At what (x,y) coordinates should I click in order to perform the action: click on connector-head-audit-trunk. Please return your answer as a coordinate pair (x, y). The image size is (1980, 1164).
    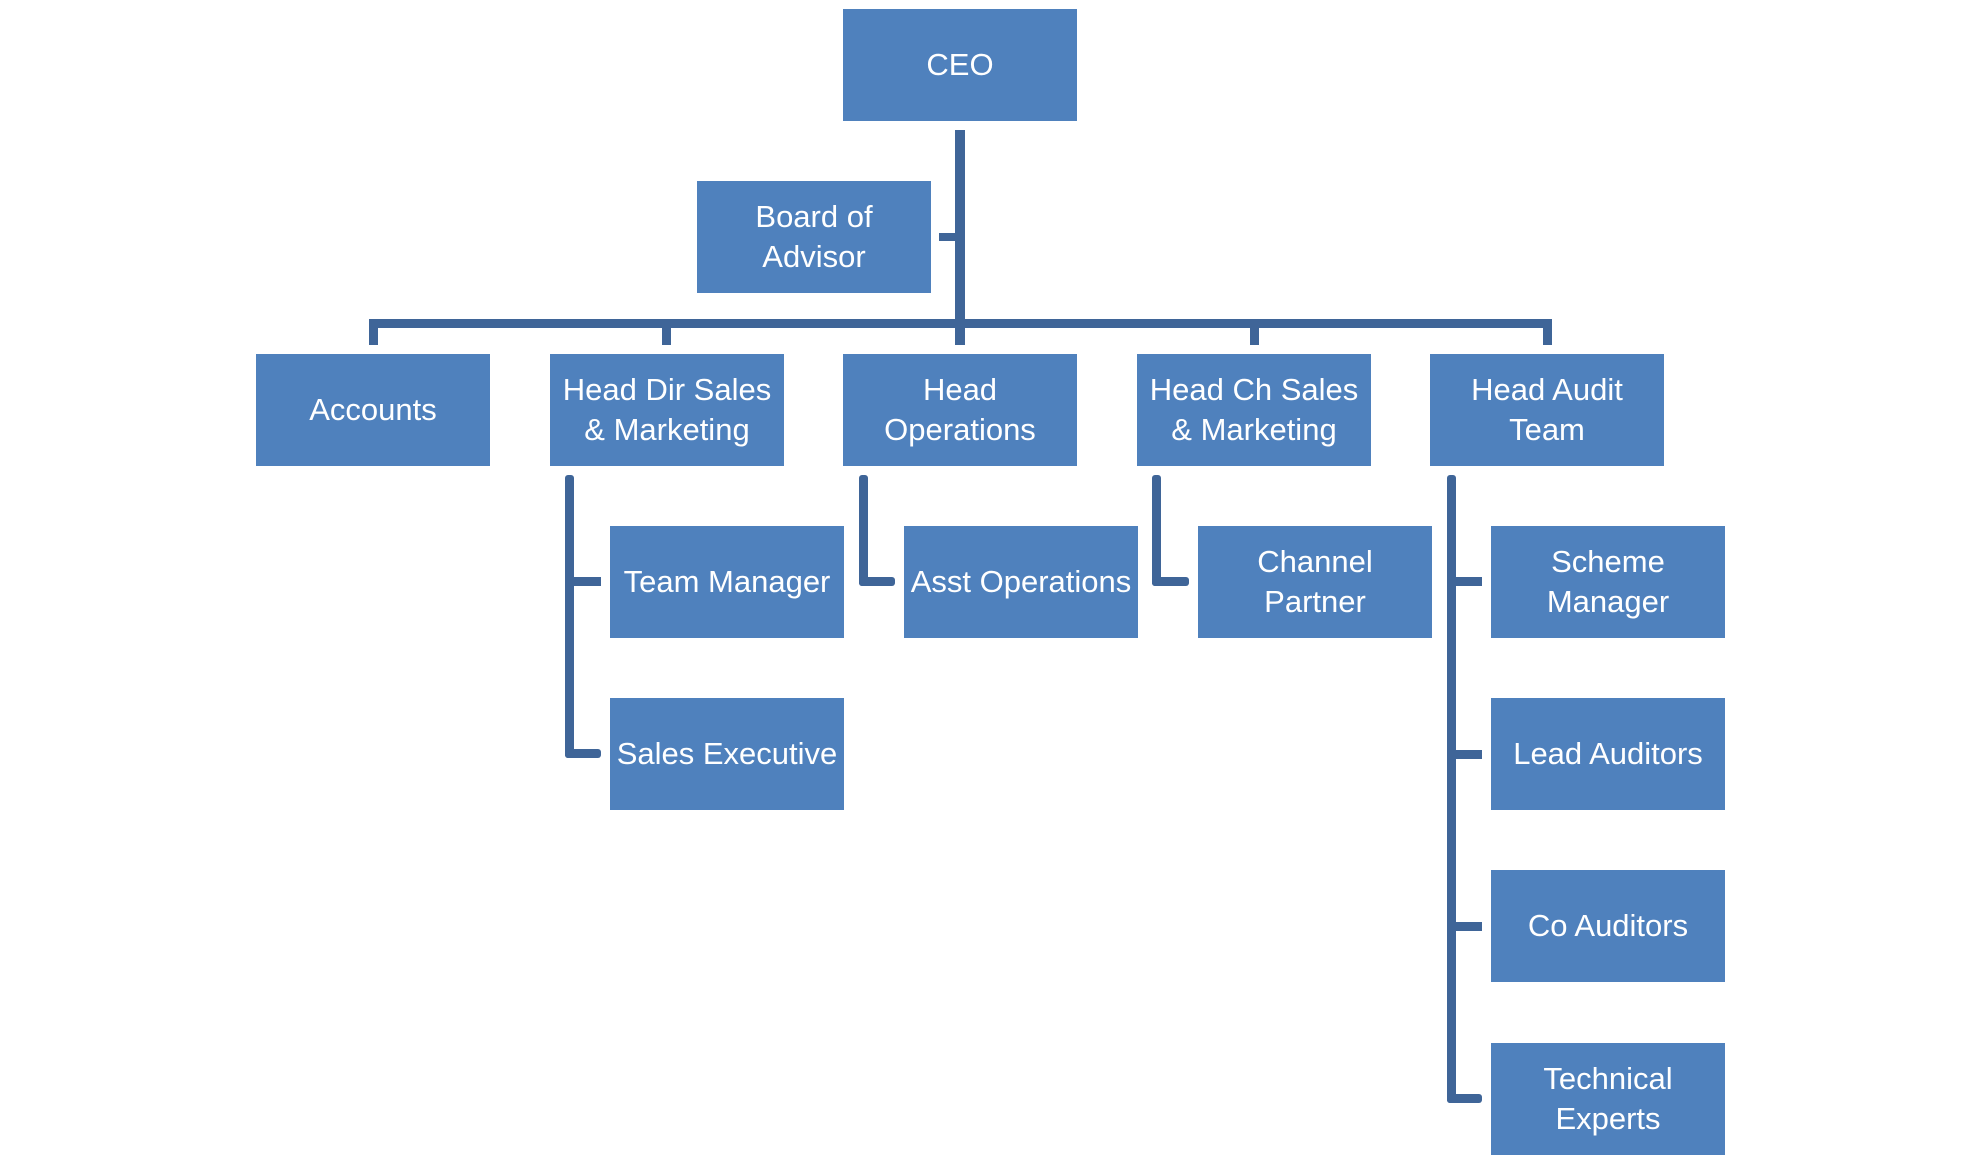
    Looking at the image, I should click on (1451, 789).